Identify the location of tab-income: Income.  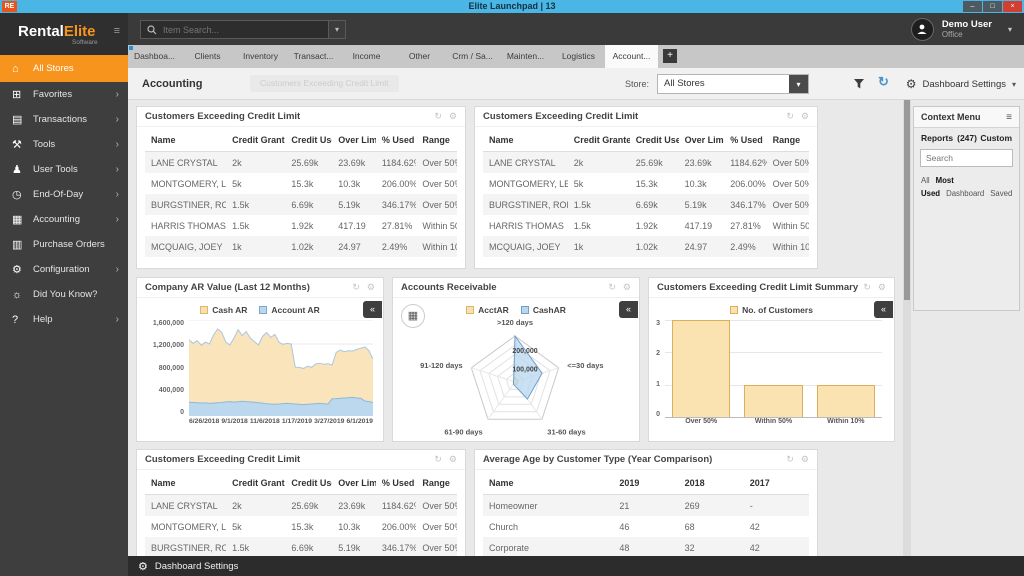
(366, 56).